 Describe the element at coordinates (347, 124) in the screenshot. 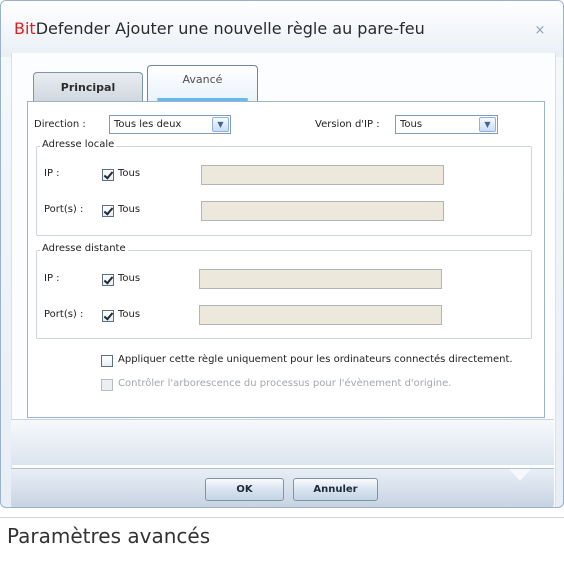

I see `ip-version-label: Version d'IP :` at that location.